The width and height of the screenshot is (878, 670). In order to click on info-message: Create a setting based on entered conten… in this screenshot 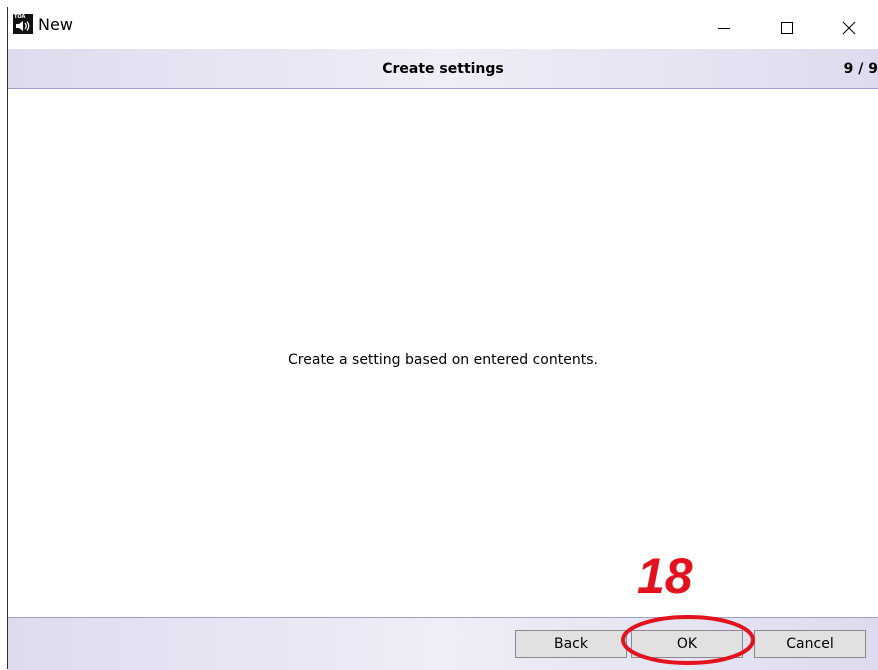, I will do `click(443, 360)`.